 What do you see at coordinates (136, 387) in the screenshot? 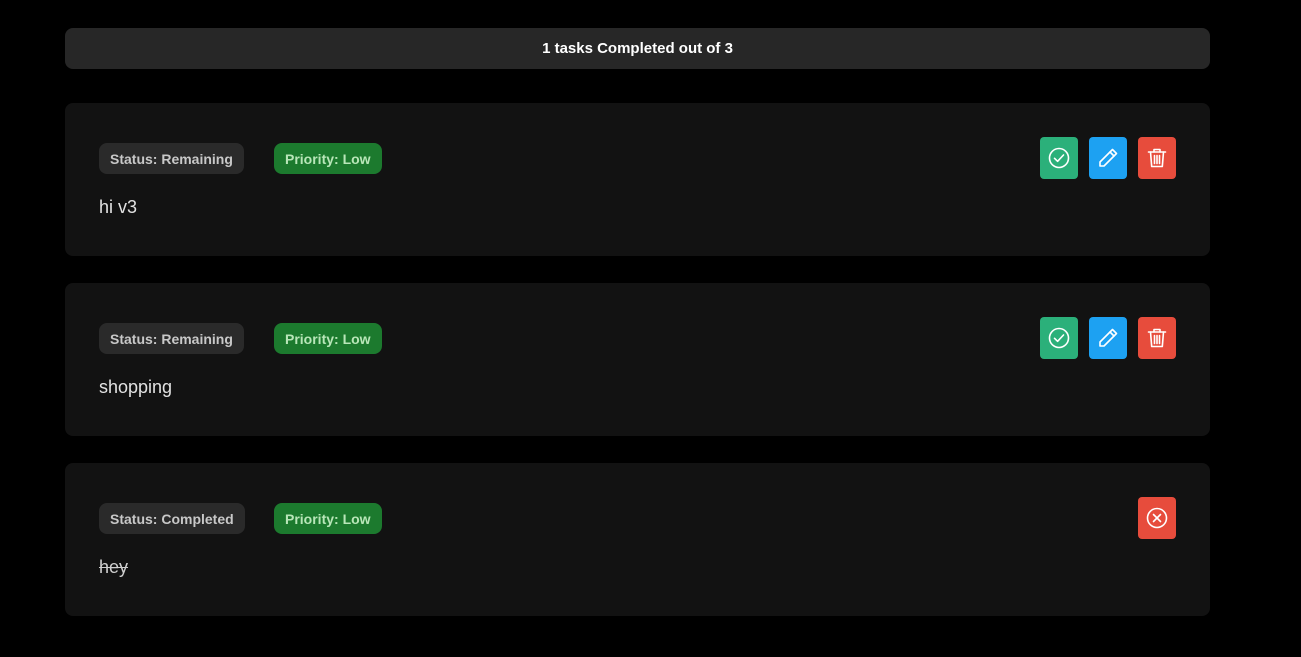
I see `task-text: shopping` at bounding box center [136, 387].